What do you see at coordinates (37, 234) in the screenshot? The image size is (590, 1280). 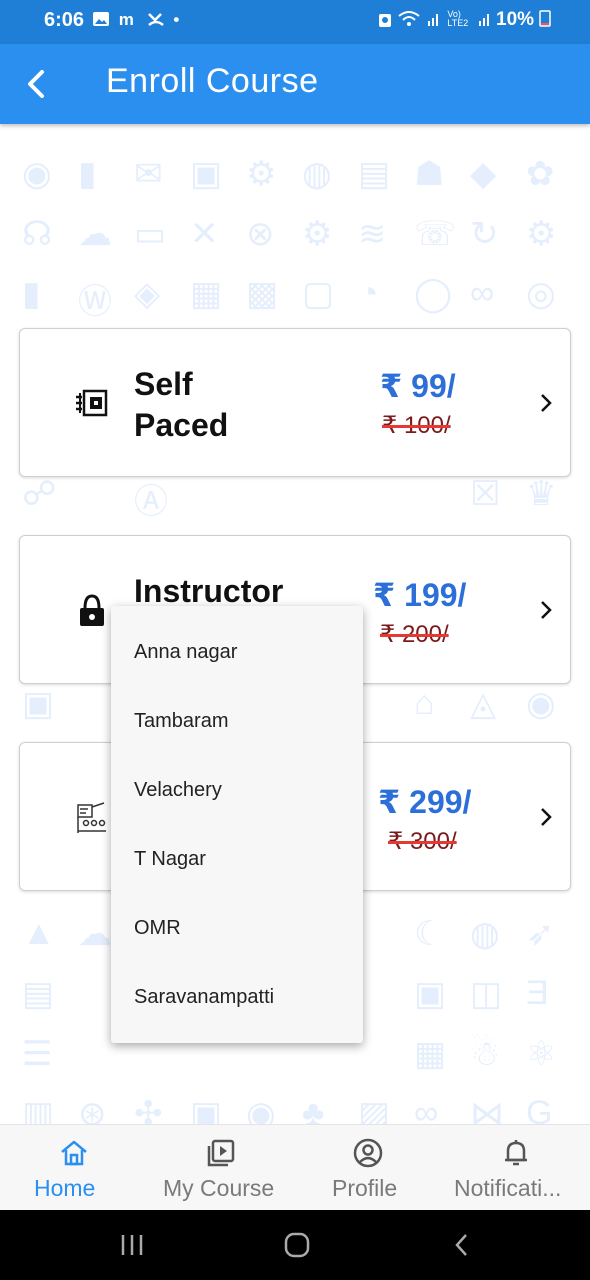 I see `pattern-icon: ☊` at bounding box center [37, 234].